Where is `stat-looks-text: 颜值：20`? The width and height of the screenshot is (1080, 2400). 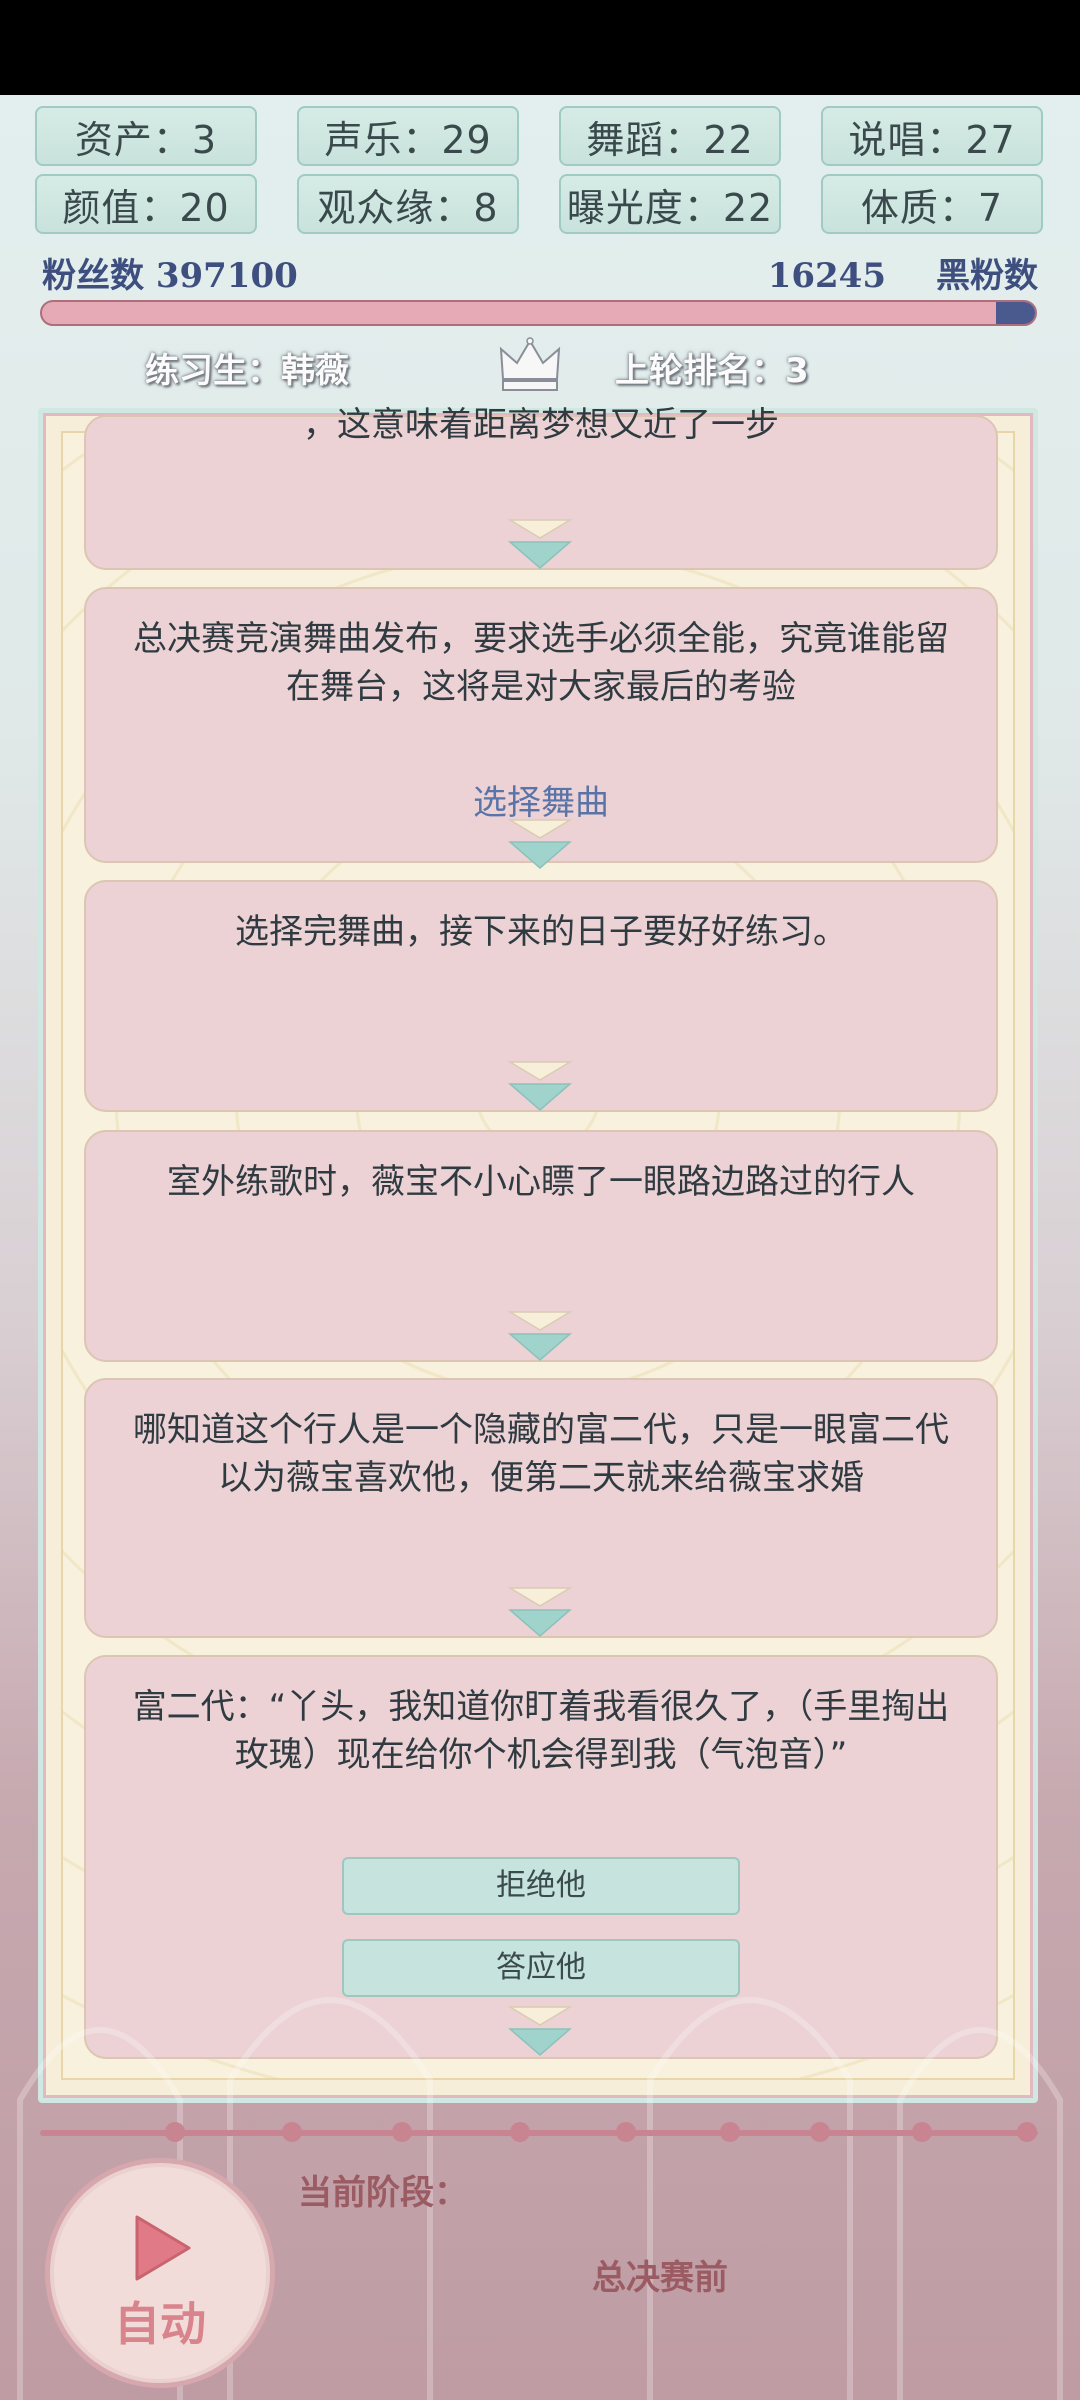 stat-looks-text: 颜值：20 is located at coordinates (146, 207).